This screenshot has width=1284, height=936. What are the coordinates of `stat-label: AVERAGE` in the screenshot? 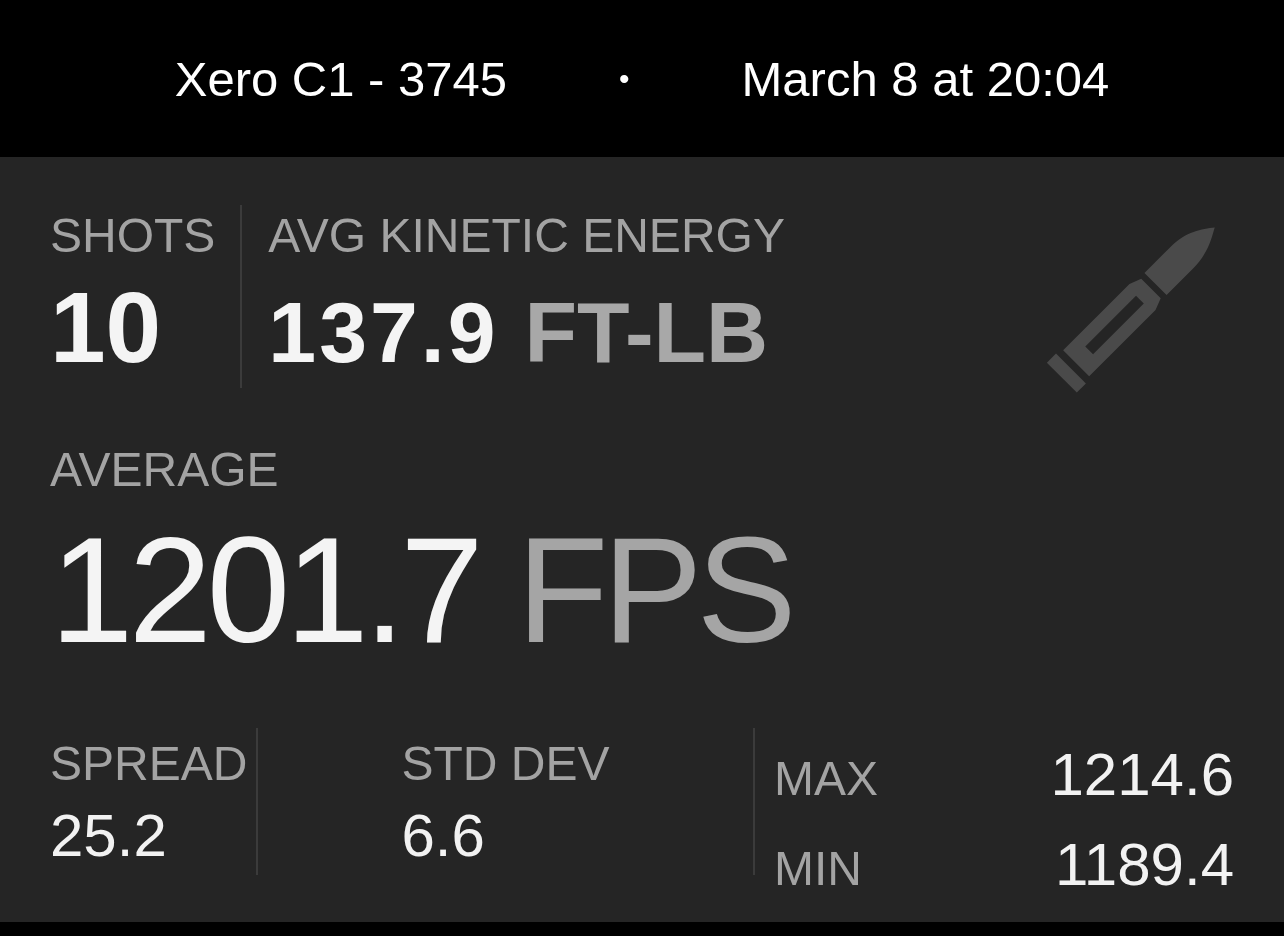 It's located at (164, 470).